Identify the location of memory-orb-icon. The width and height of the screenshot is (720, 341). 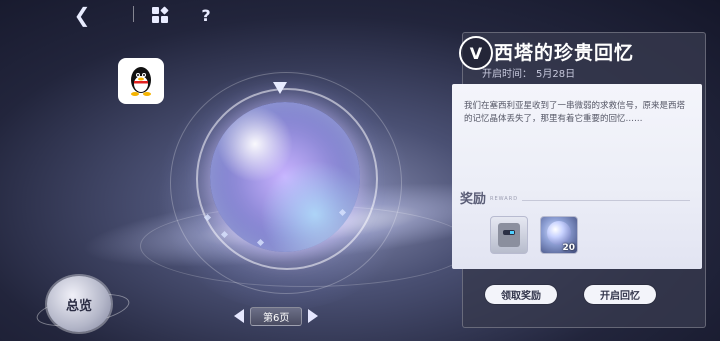
(559, 233).